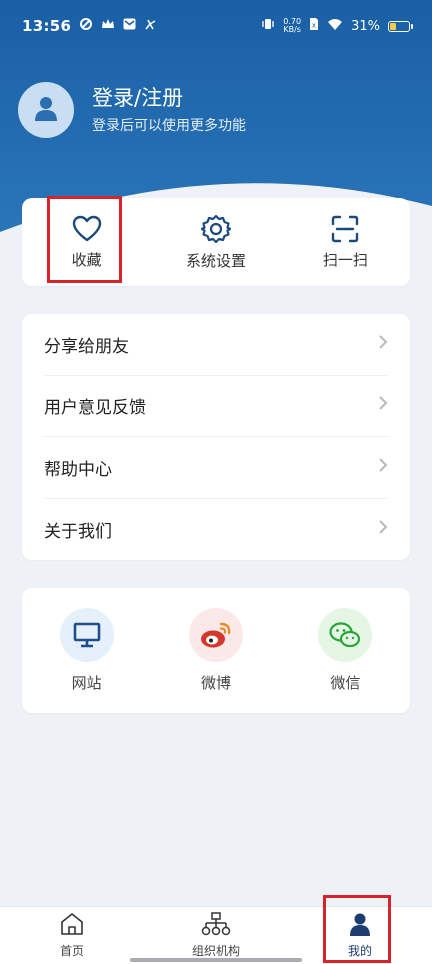  What do you see at coordinates (365, 26) in the screenshot?
I see `battery-percent: 31%` at bounding box center [365, 26].